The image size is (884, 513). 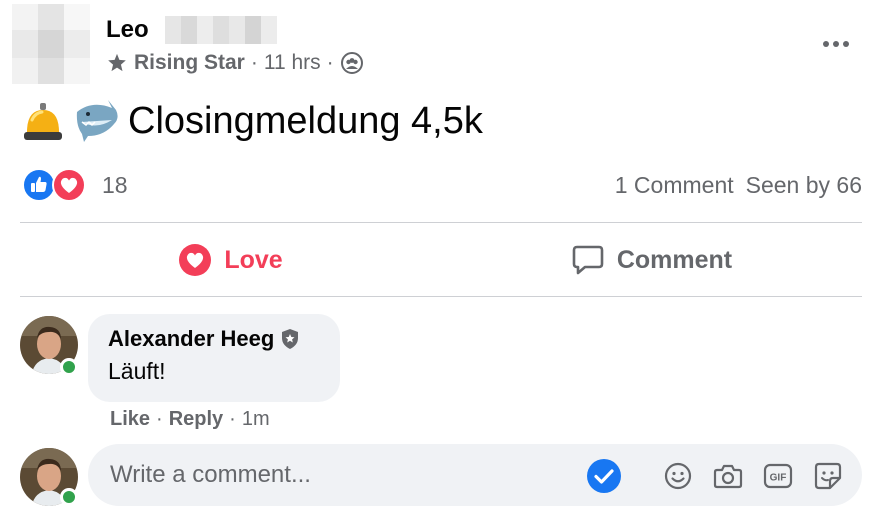 I want to click on post-time: 11 hrs, so click(x=292, y=63).